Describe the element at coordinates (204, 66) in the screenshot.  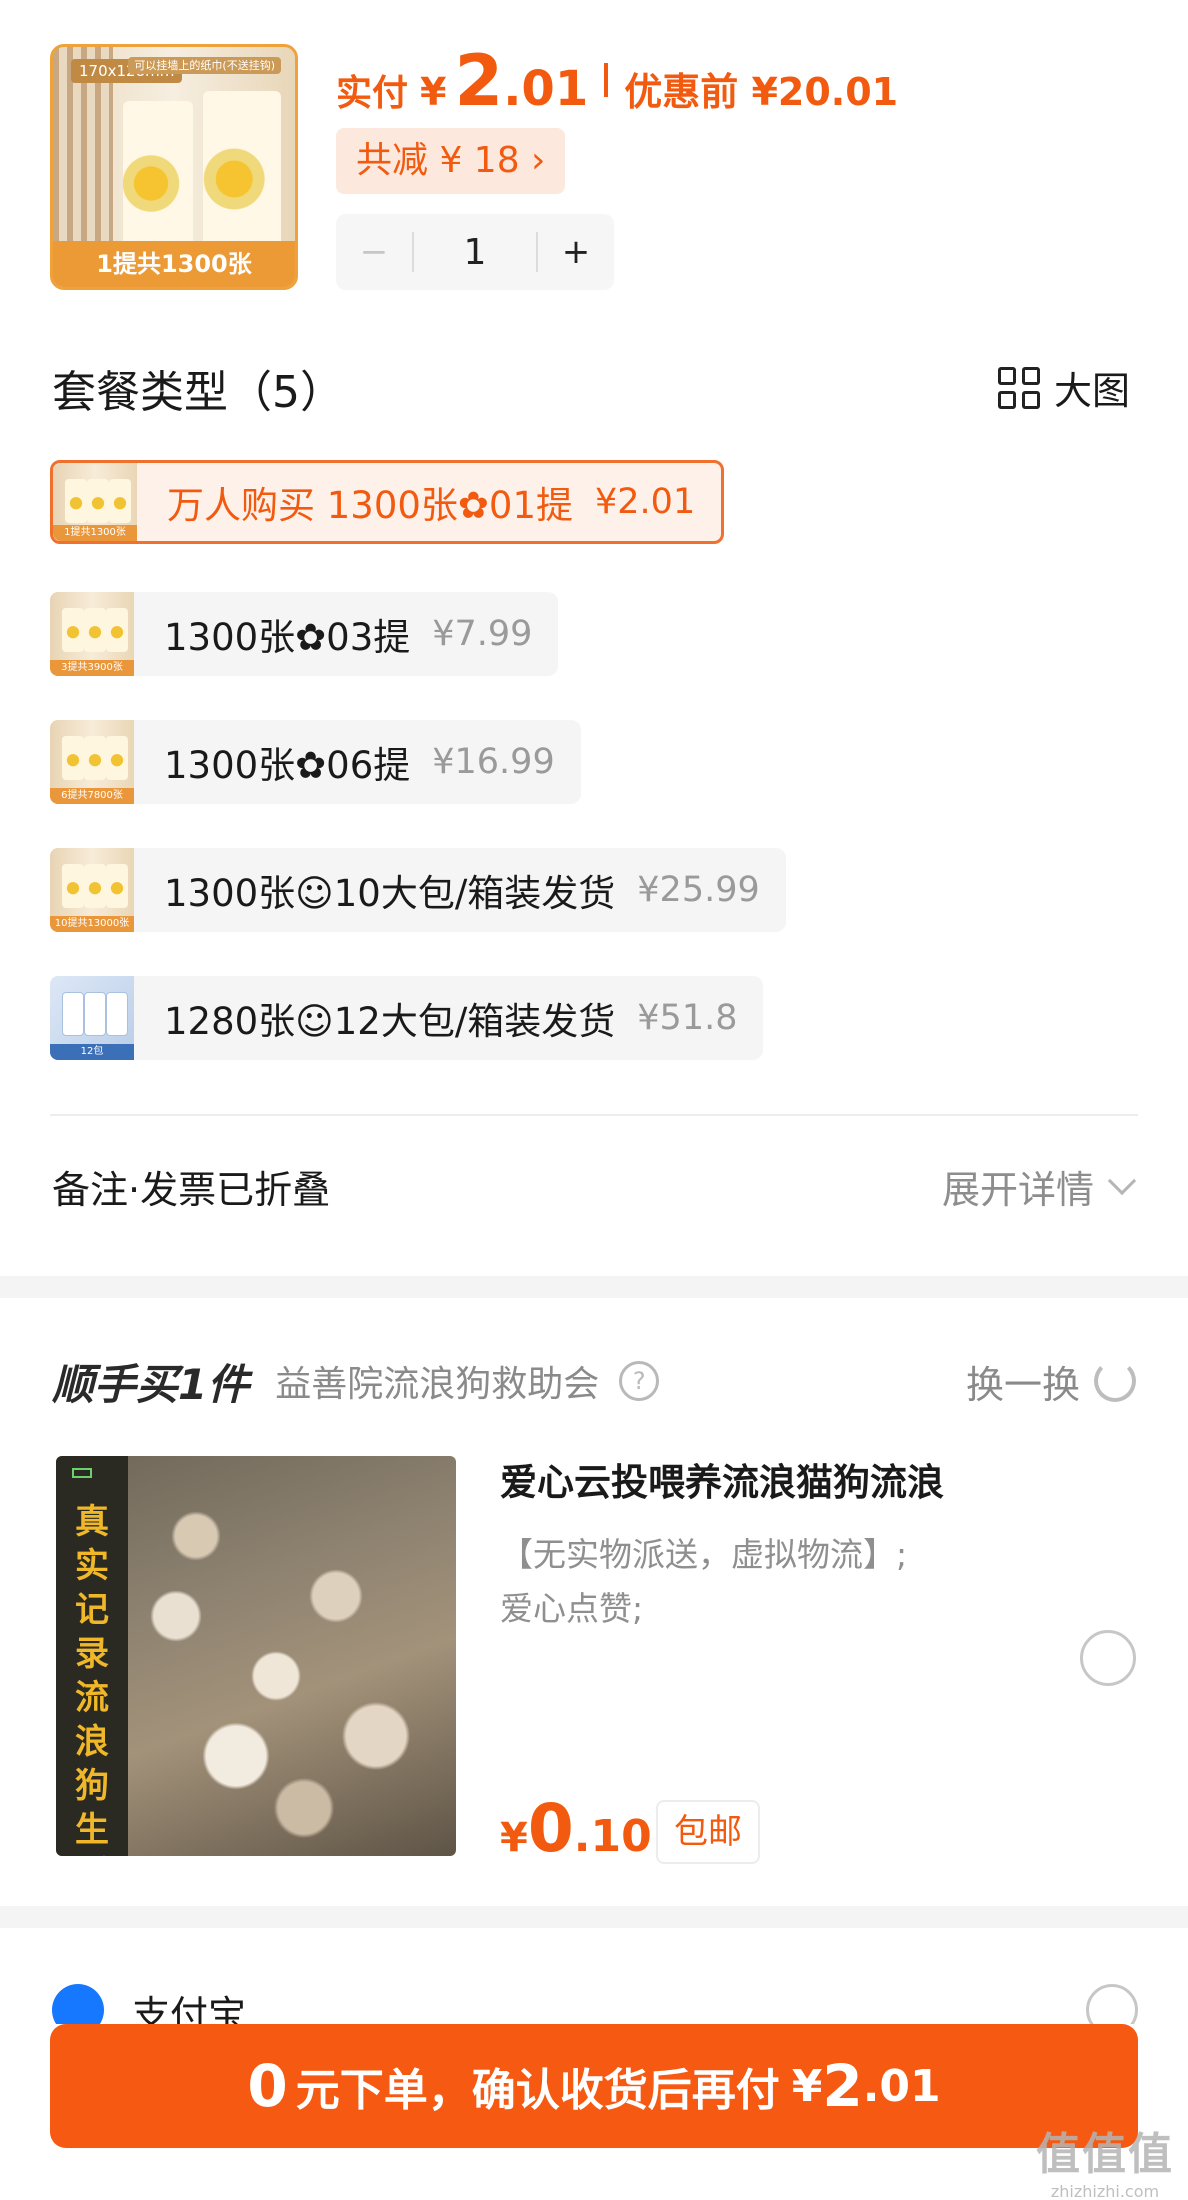
I see `thumbnail-note: 可以挂墙上的纸巾(不送挂钩)` at that location.